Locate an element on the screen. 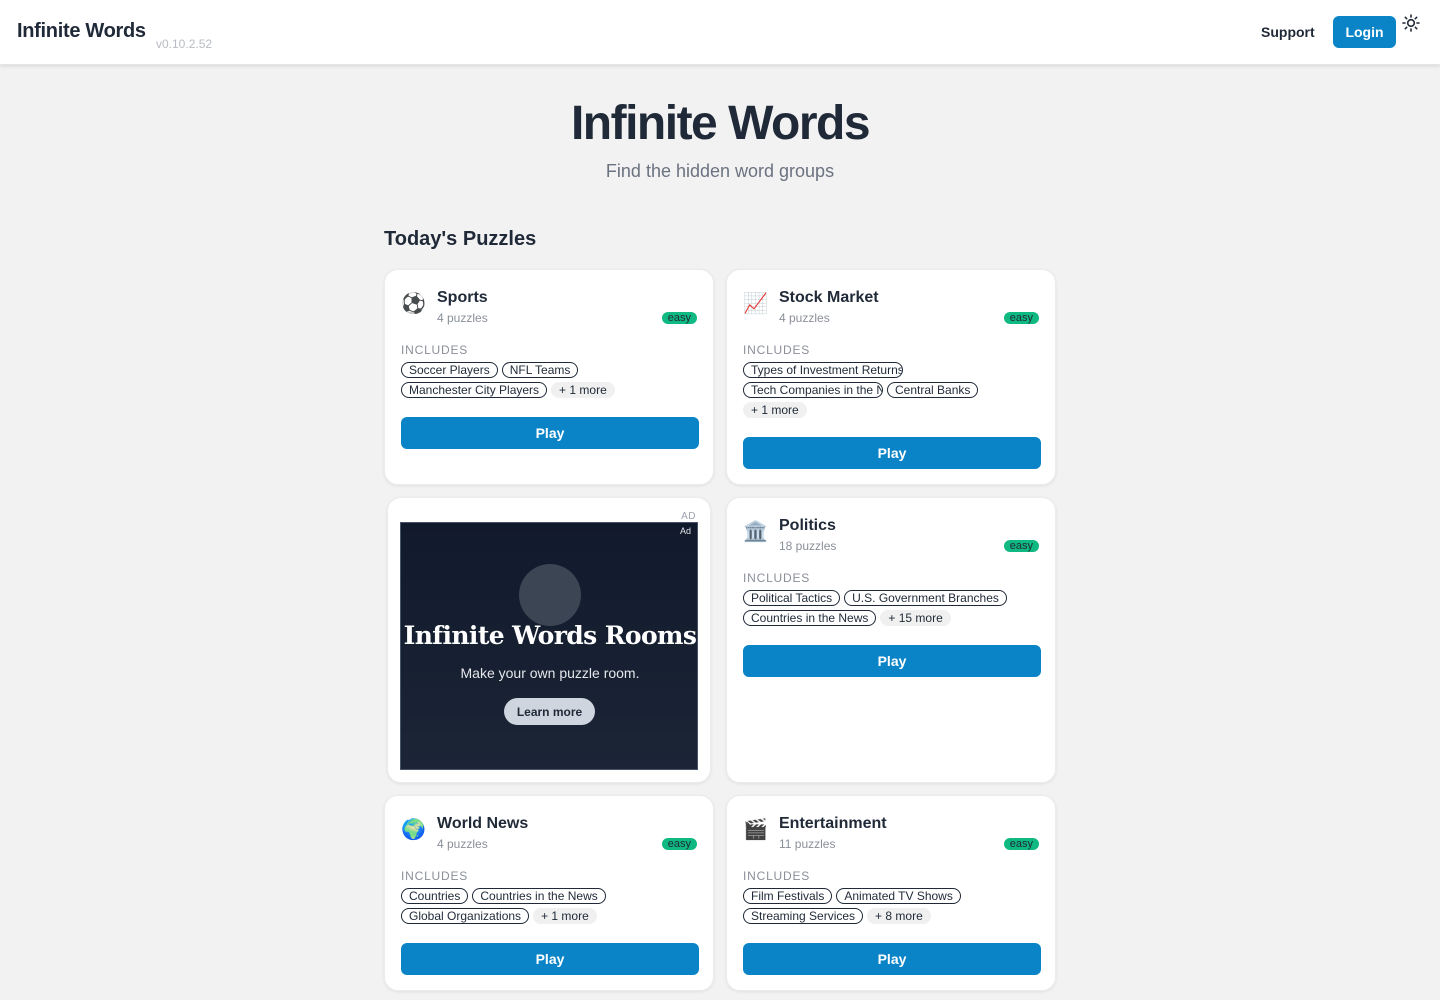 Image resolution: width=1440 pixels, height=1000 pixels. ad-text: Make your own puzzle room. is located at coordinates (550, 673).